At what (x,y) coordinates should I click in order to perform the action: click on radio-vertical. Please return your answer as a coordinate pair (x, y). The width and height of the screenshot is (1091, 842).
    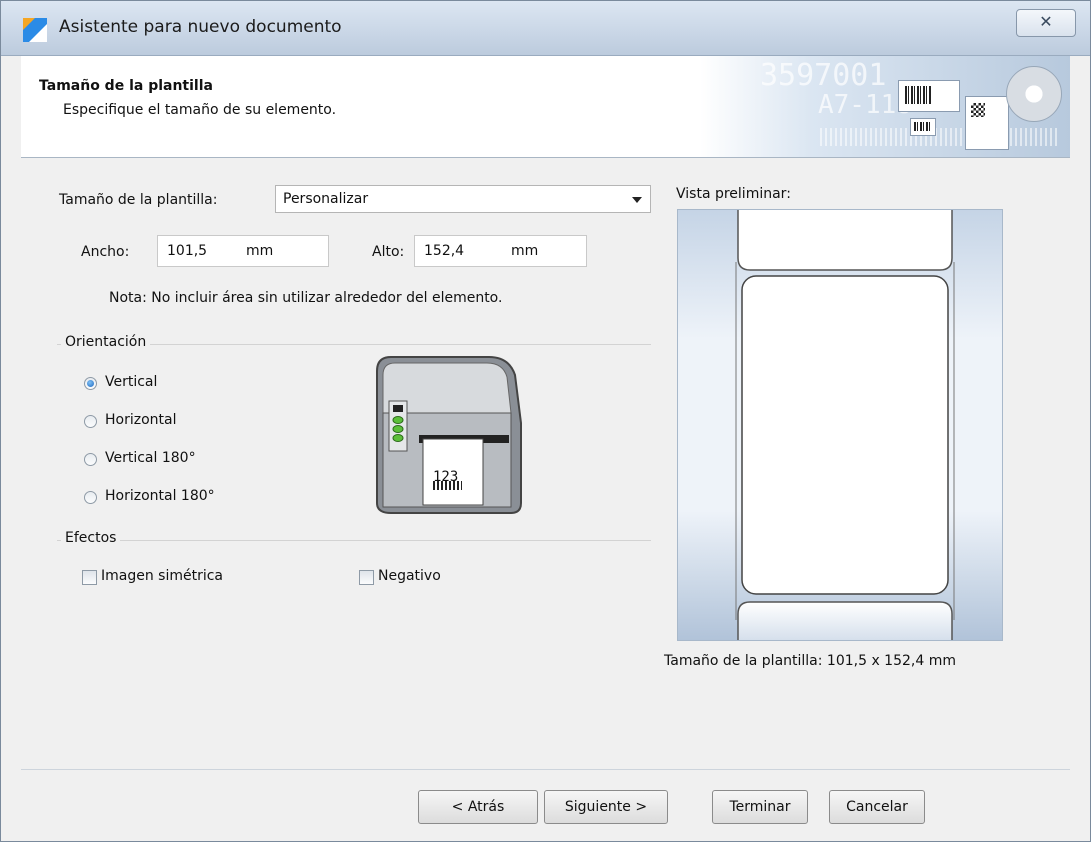
    Looking at the image, I should click on (90, 383).